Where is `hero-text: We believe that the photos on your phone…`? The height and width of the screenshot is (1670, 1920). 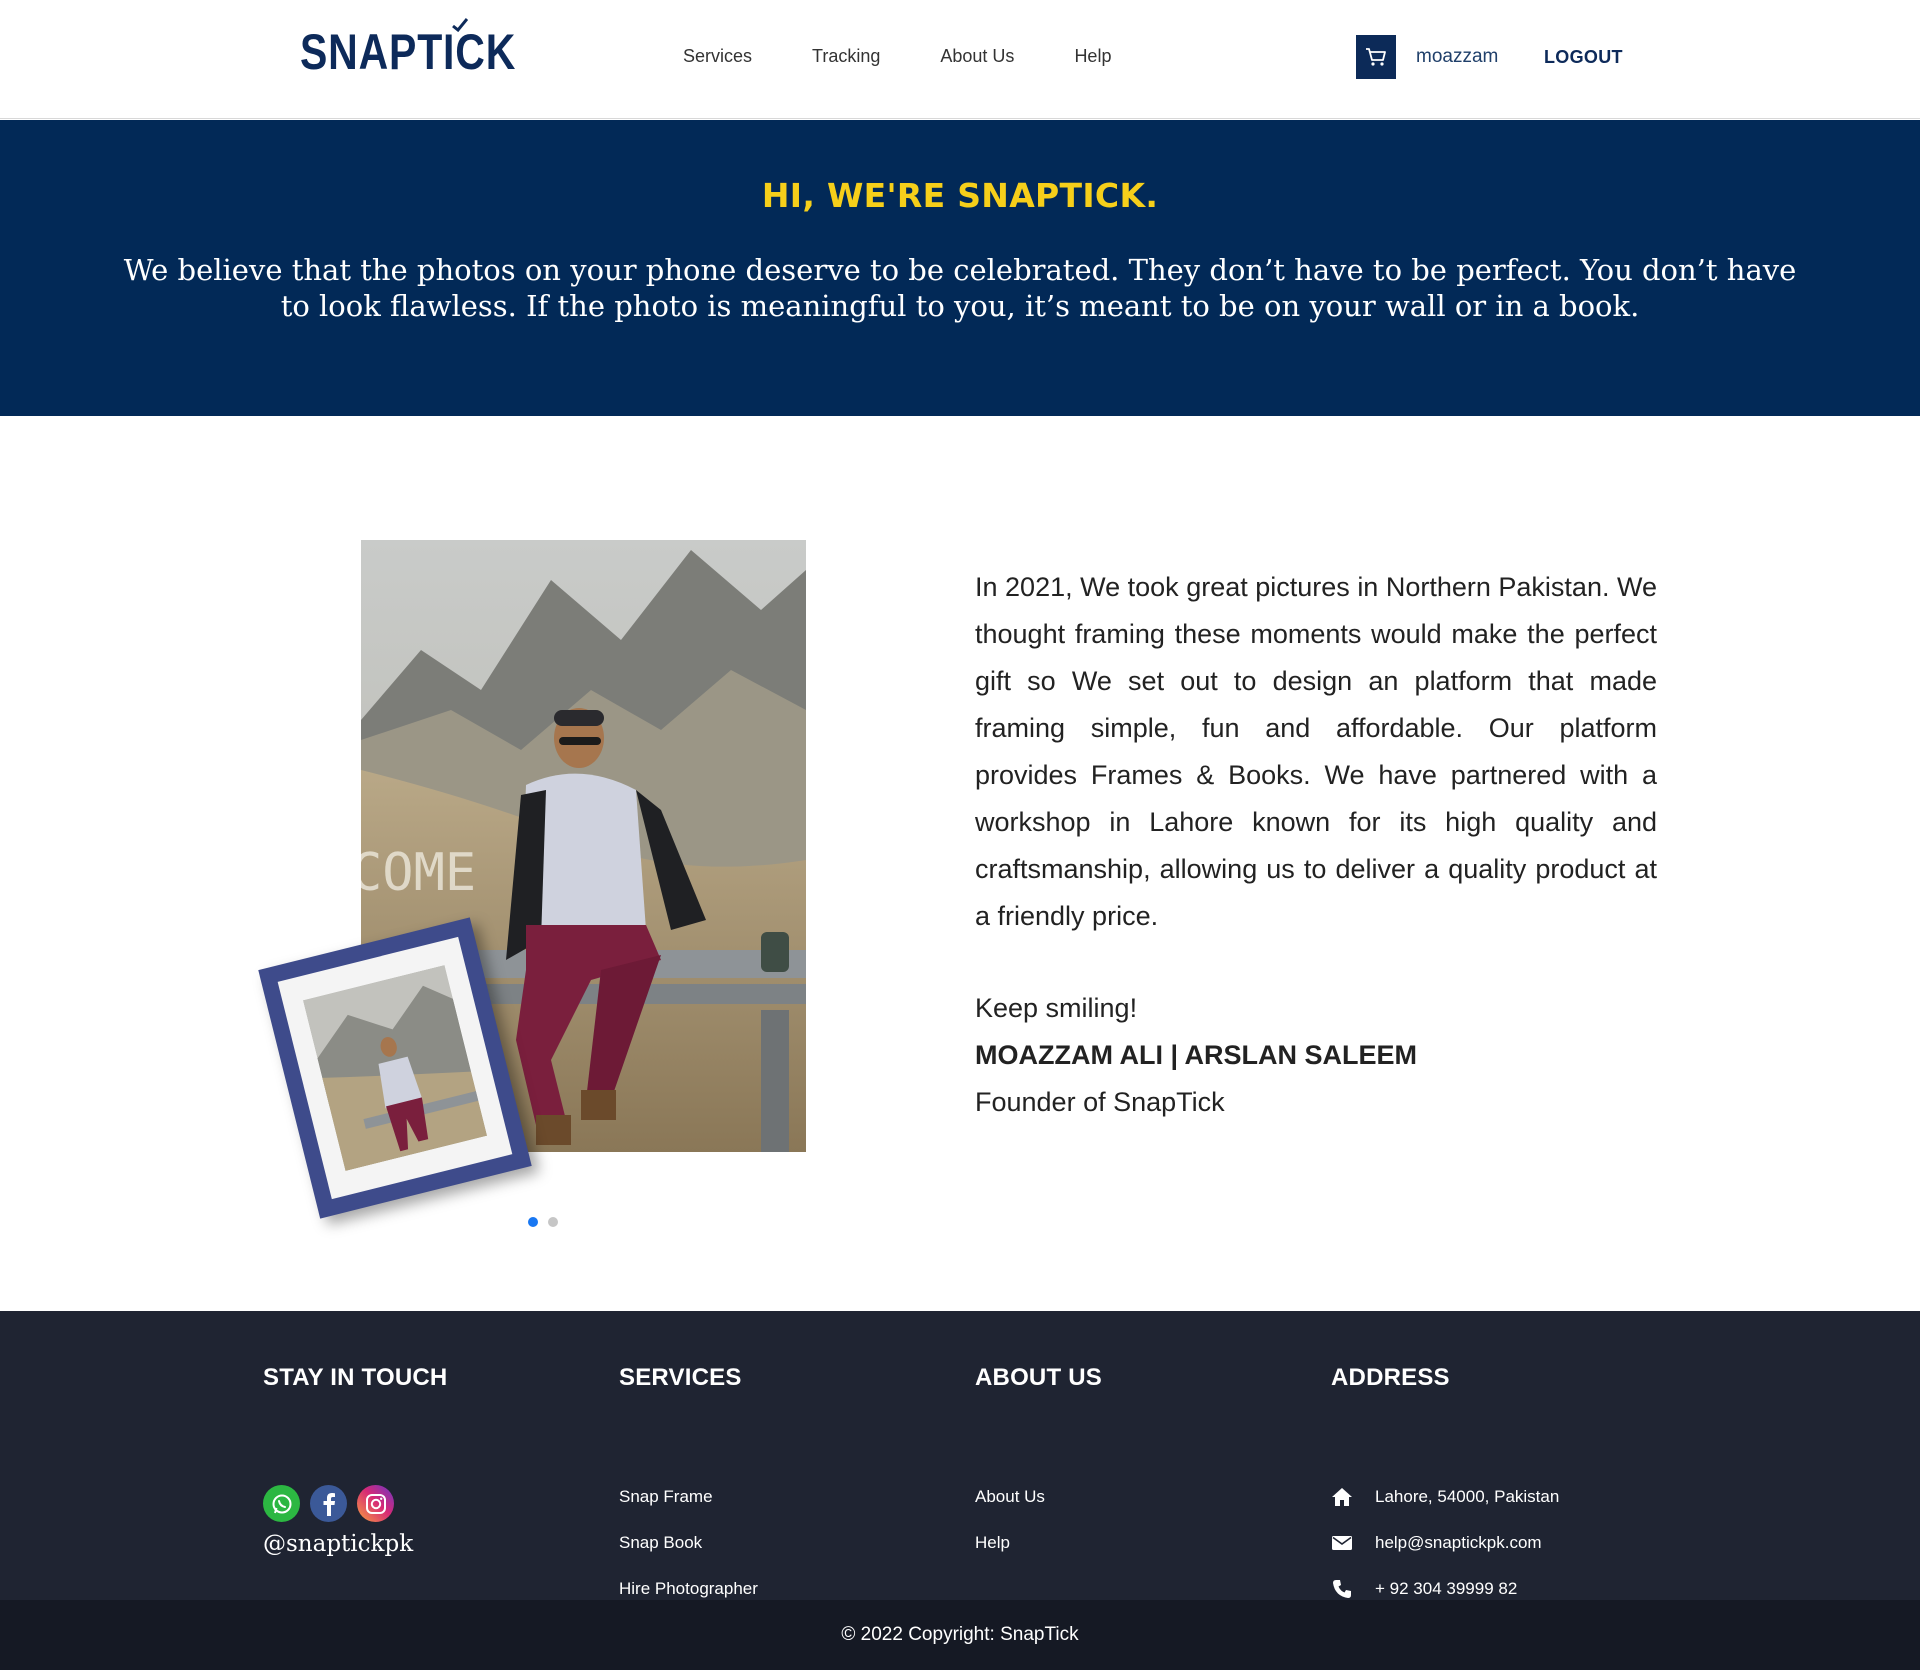
hero-text: We believe that the photos on your phone… is located at coordinates (960, 288).